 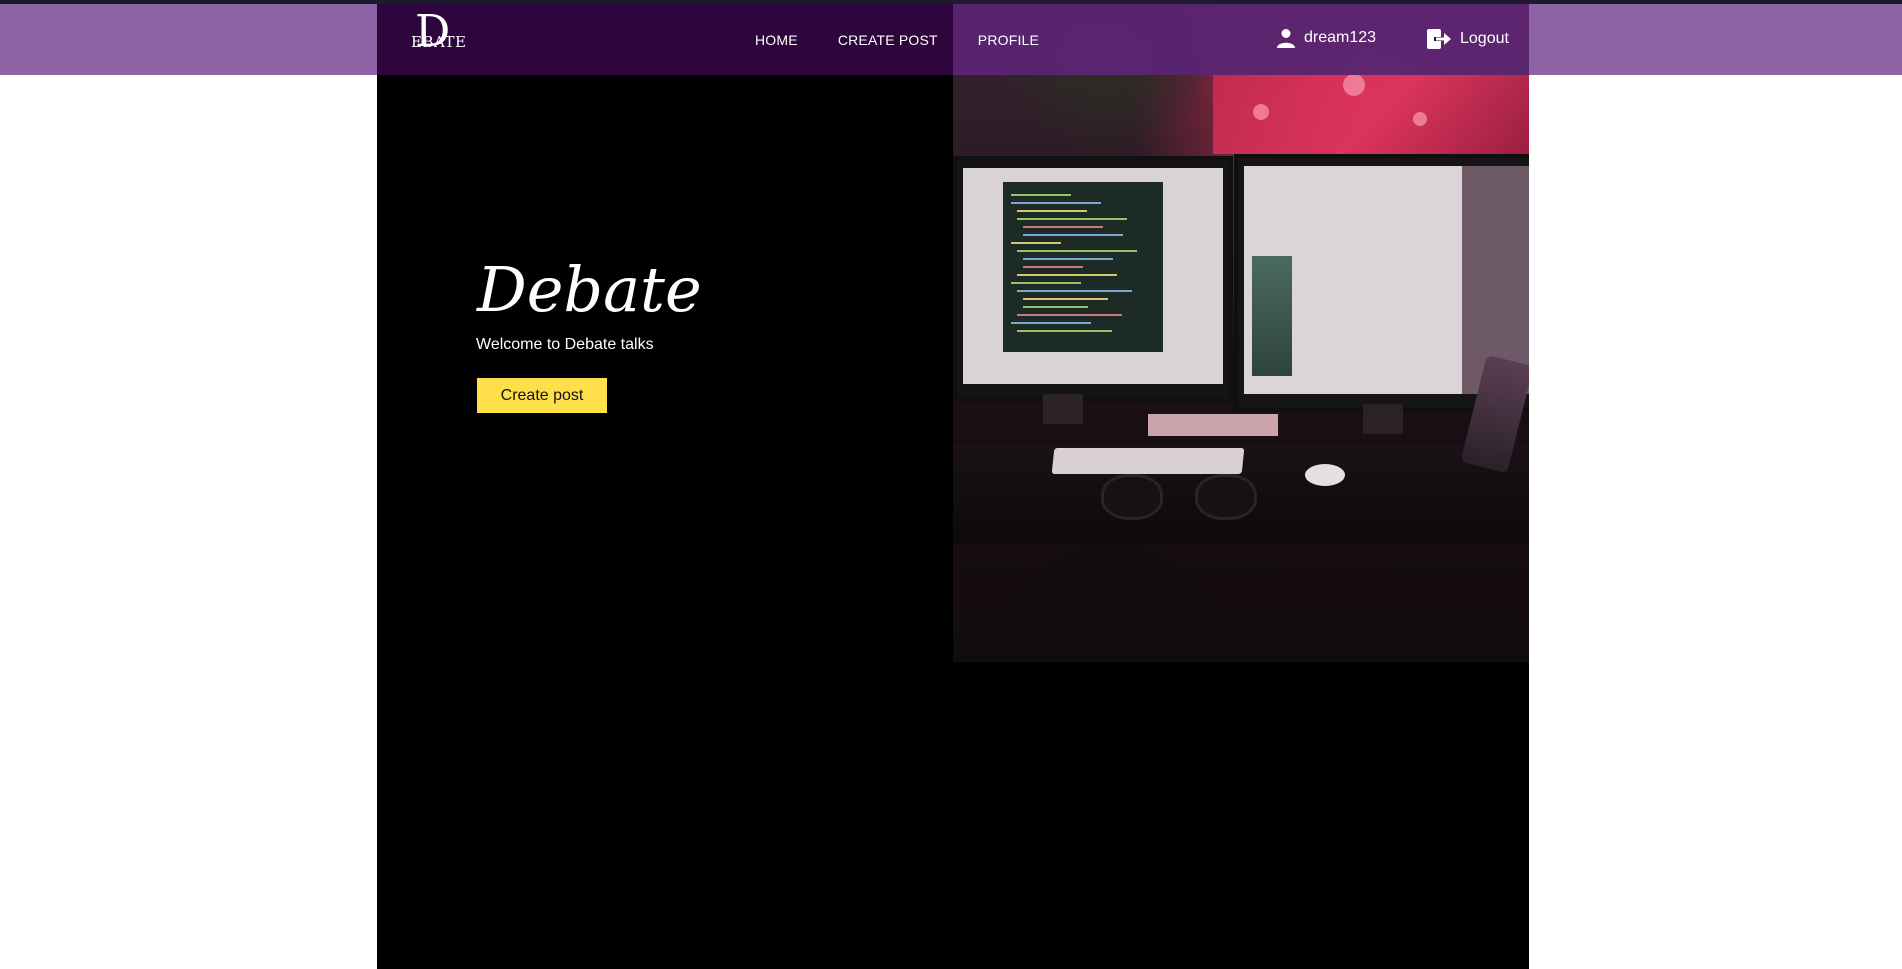 What do you see at coordinates (1226, 497) in the screenshot?
I see `headphone-right` at bounding box center [1226, 497].